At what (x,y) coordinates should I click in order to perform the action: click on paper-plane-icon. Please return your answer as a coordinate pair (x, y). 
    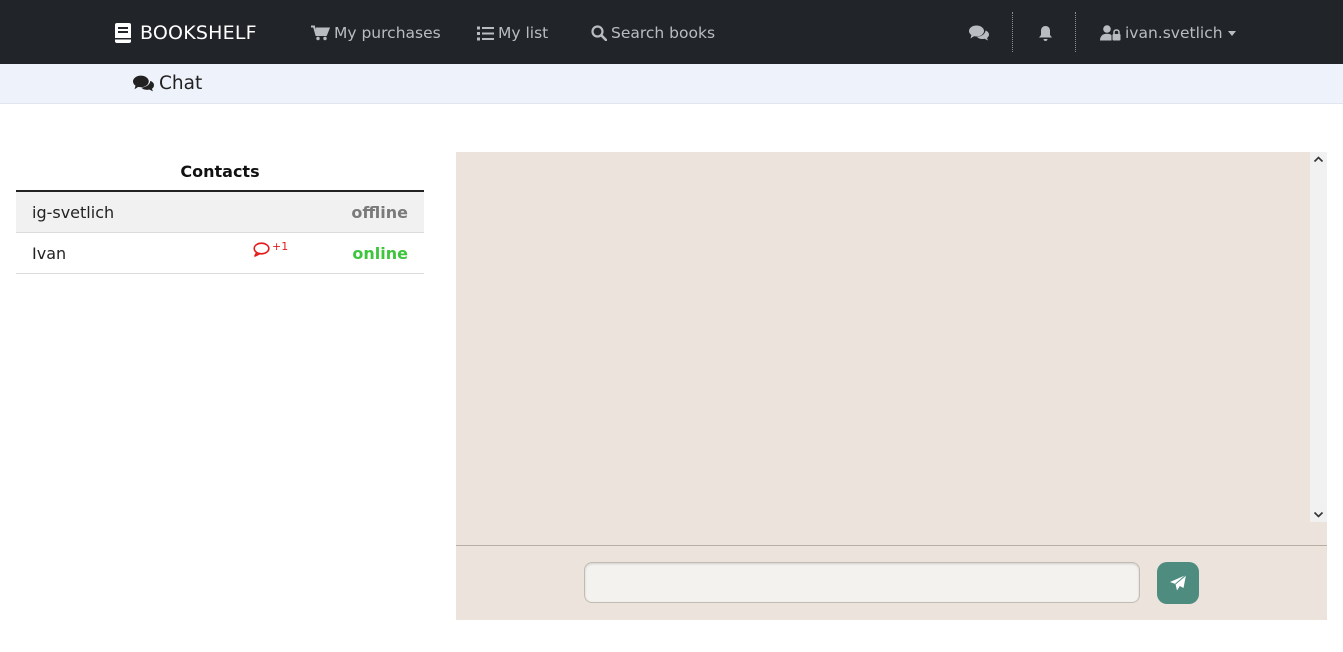
    Looking at the image, I should click on (1178, 582).